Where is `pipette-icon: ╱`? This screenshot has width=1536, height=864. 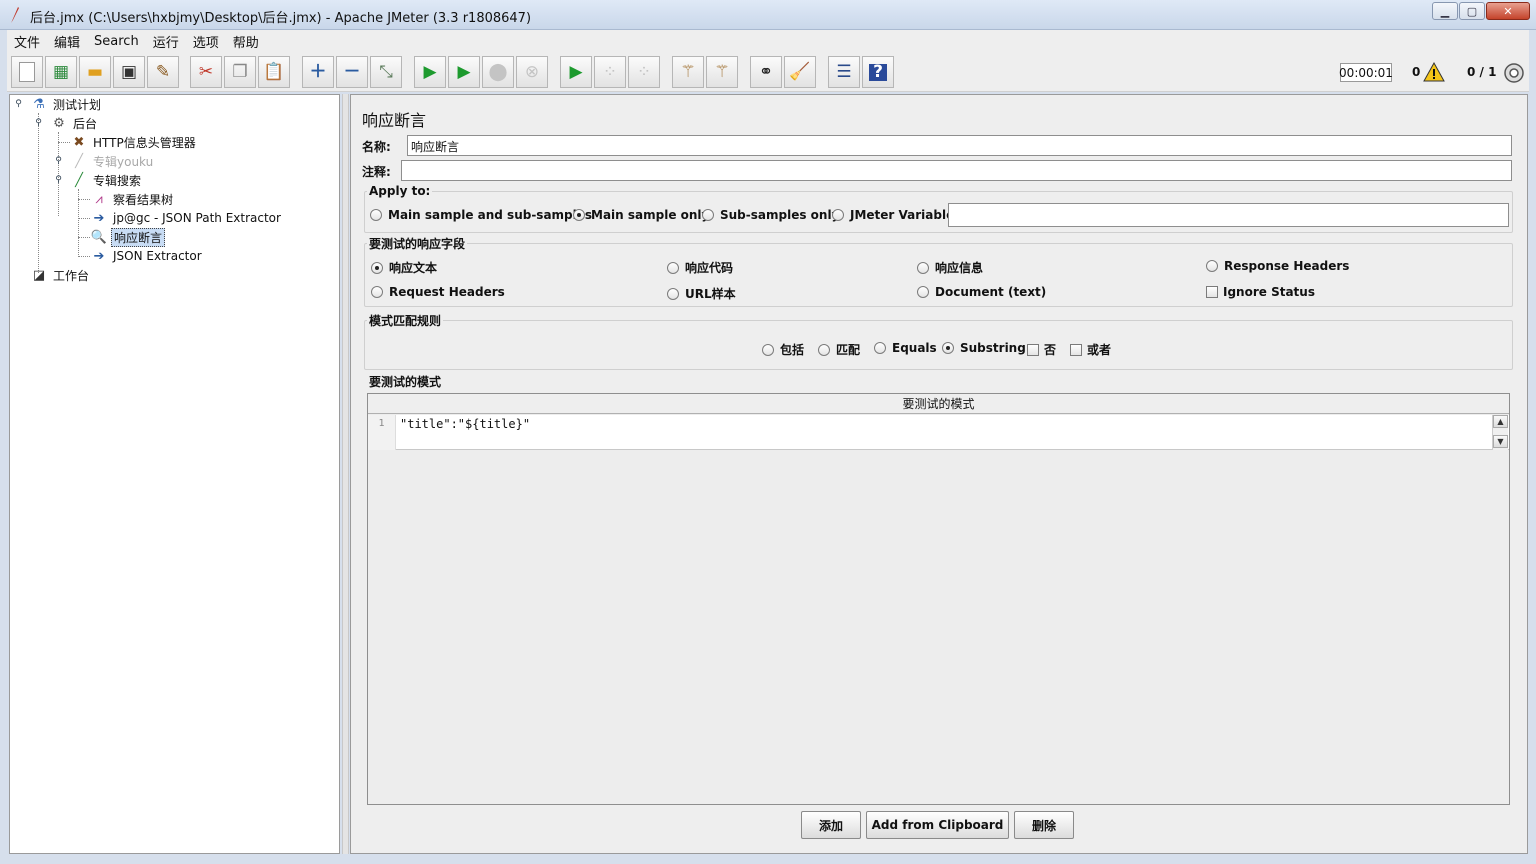 pipette-icon: ╱ is located at coordinates (79, 161).